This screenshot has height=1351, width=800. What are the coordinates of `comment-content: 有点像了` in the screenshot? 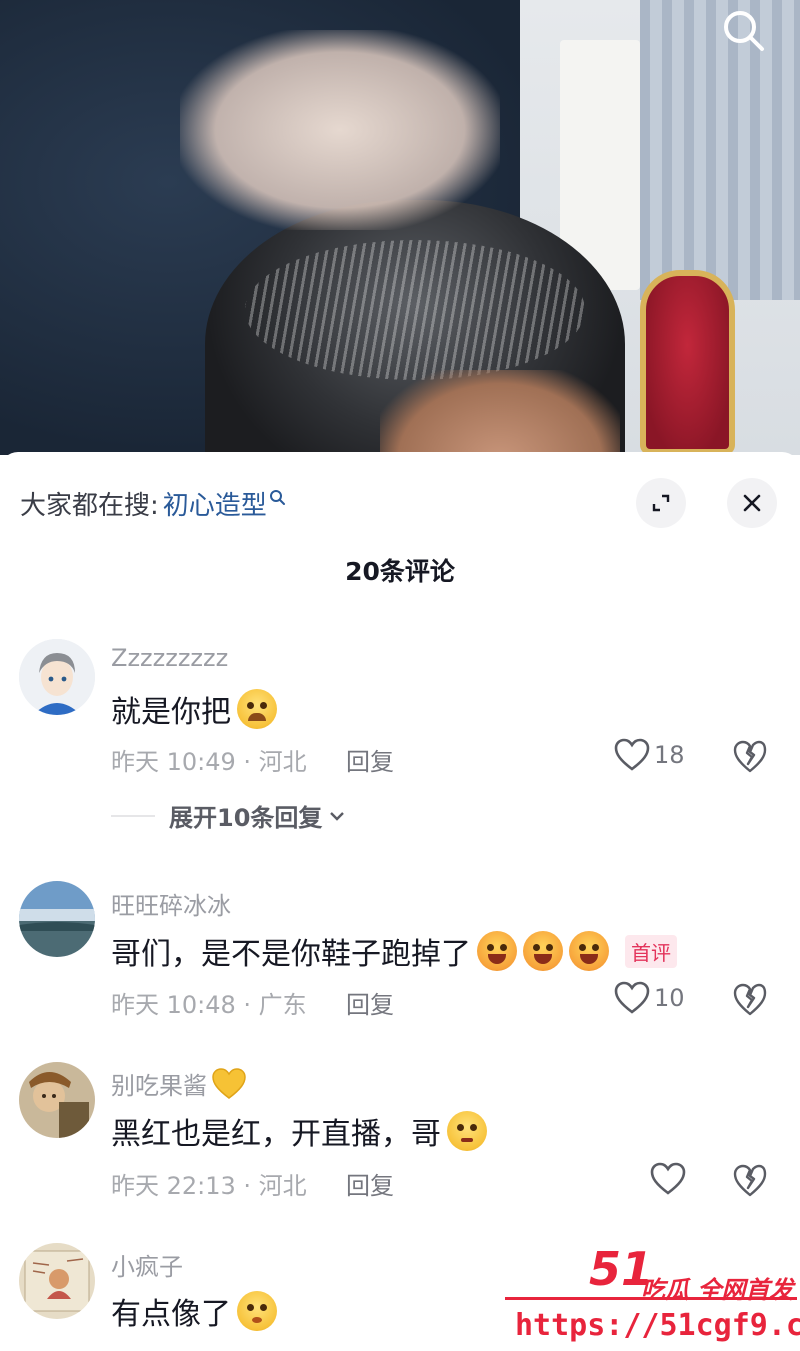 It's located at (194, 1311).